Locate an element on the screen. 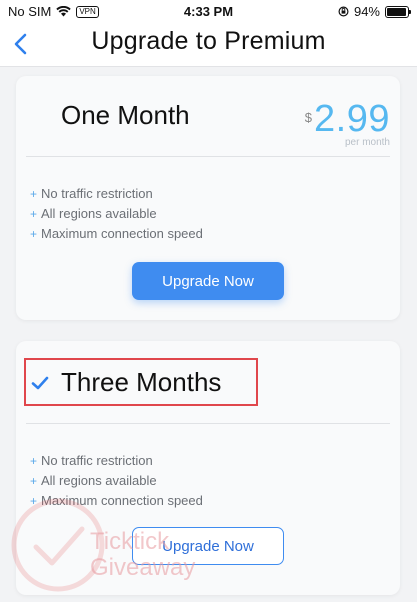 The height and width of the screenshot is (602, 417). status-bar: No SIM VPN 4:33 PM 94% is located at coordinates (208, 11).